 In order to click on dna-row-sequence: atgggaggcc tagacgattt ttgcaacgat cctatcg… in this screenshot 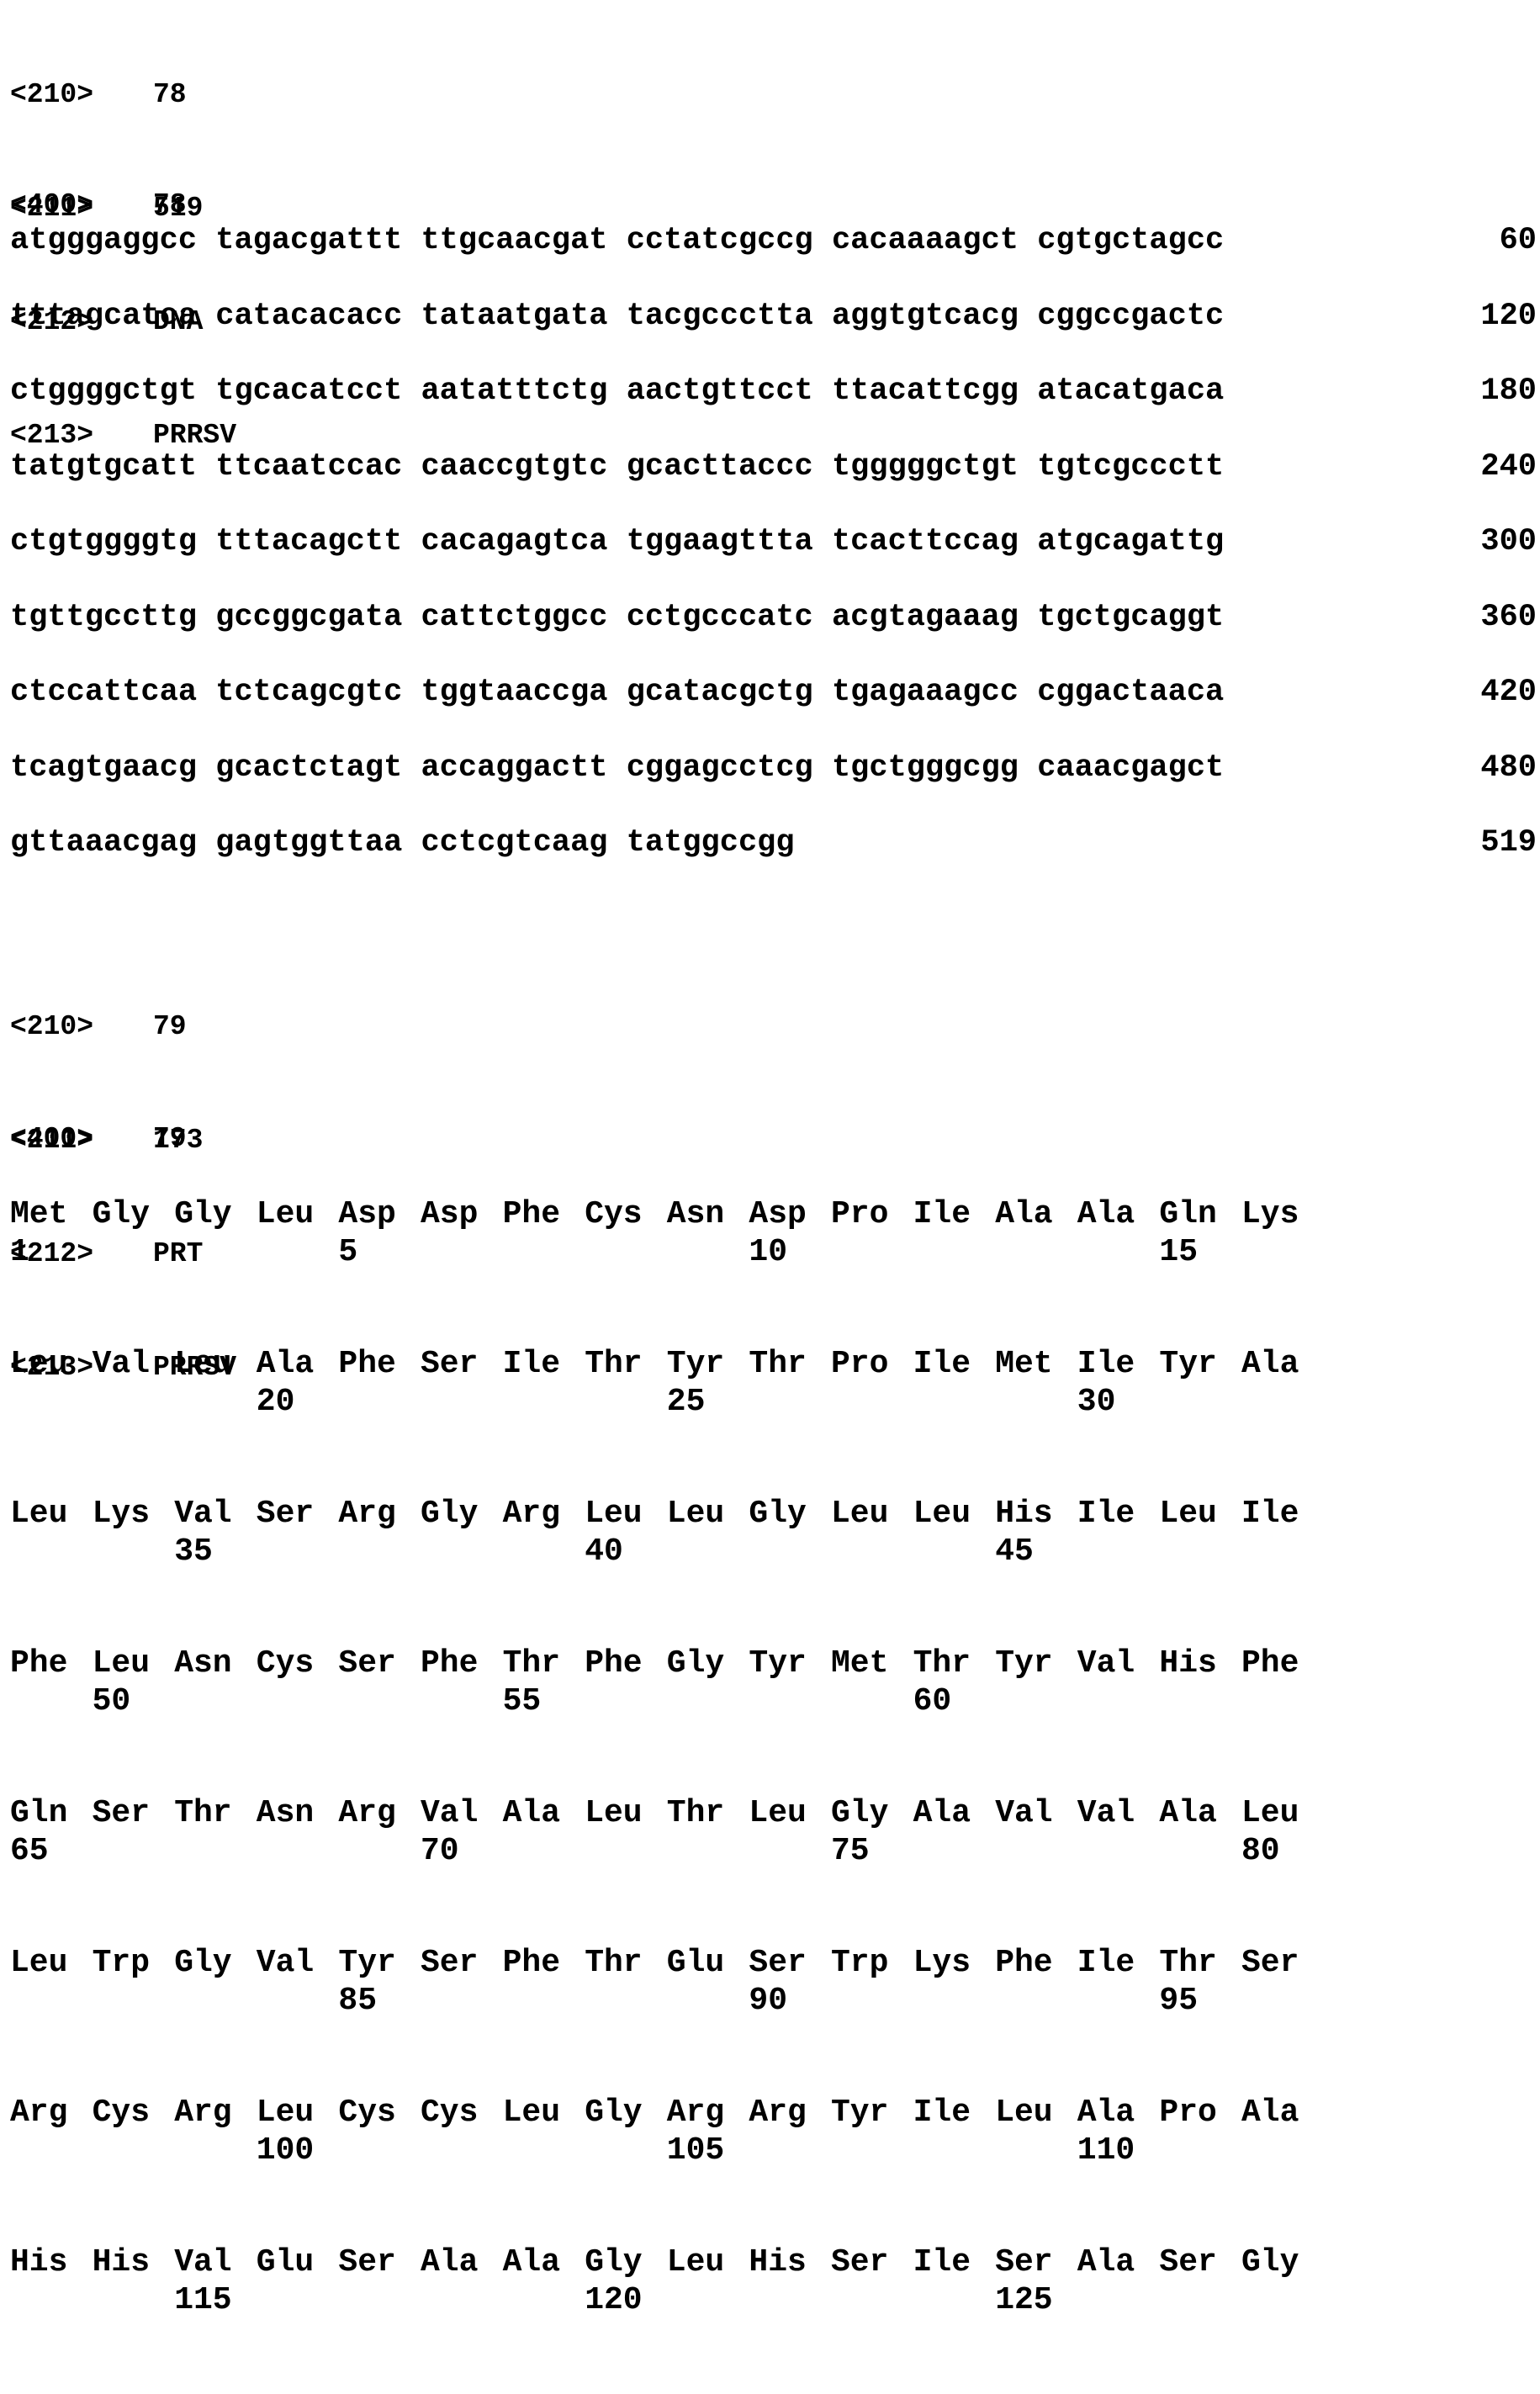, I will do `click(617, 241)`.